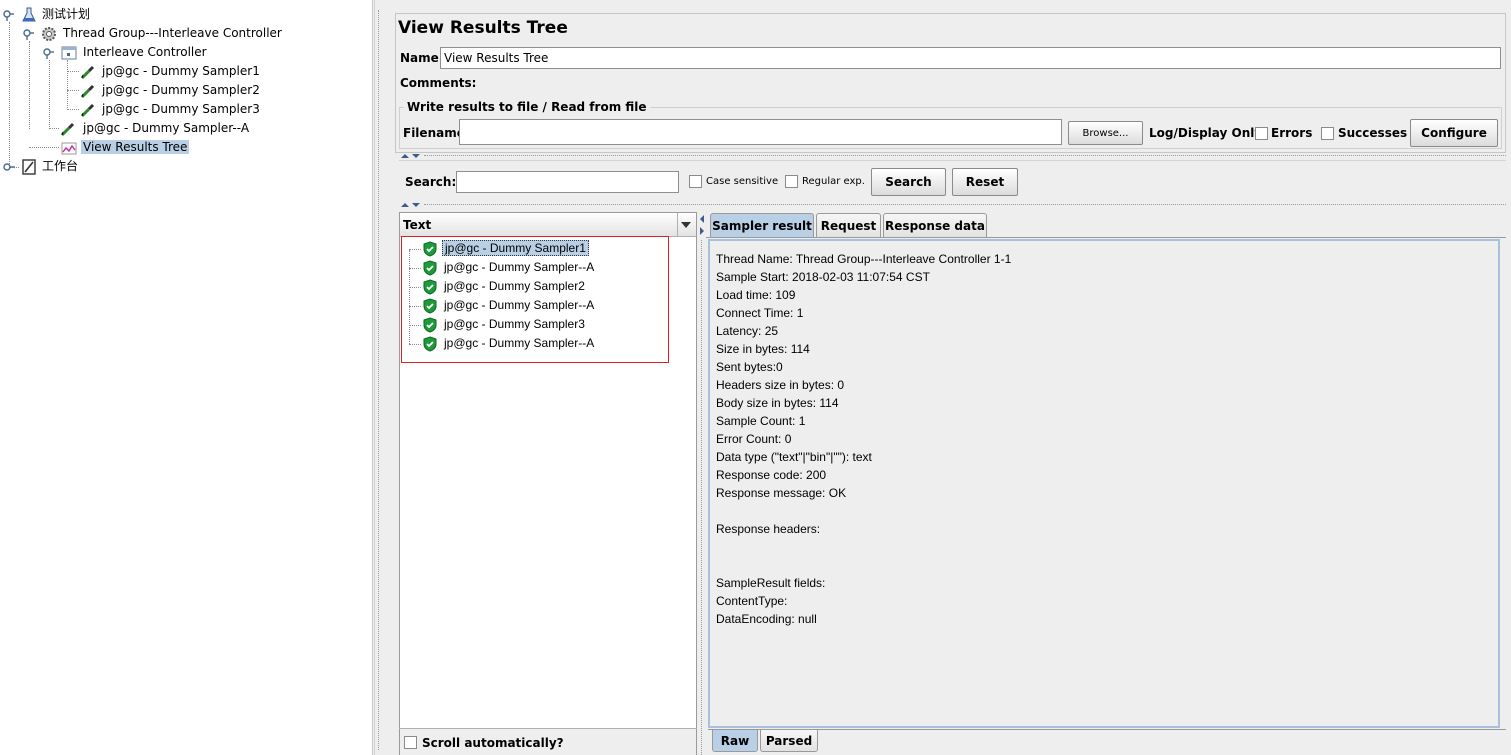  What do you see at coordinates (760, 313) in the screenshot?
I see `result-line: Connect Time: 1` at bounding box center [760, 313].